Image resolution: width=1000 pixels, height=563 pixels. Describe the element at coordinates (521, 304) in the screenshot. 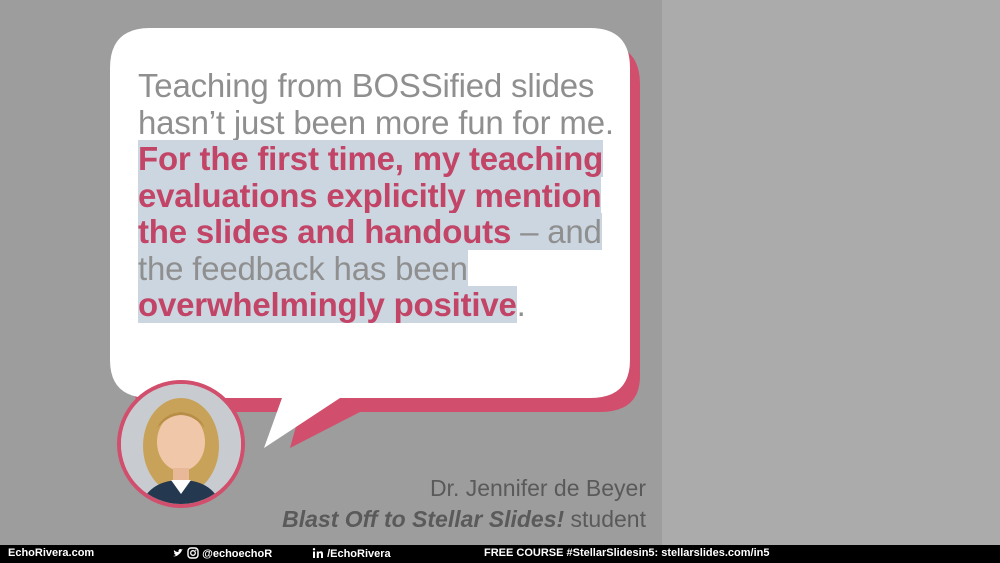

I see `quote-end: .` at that location.